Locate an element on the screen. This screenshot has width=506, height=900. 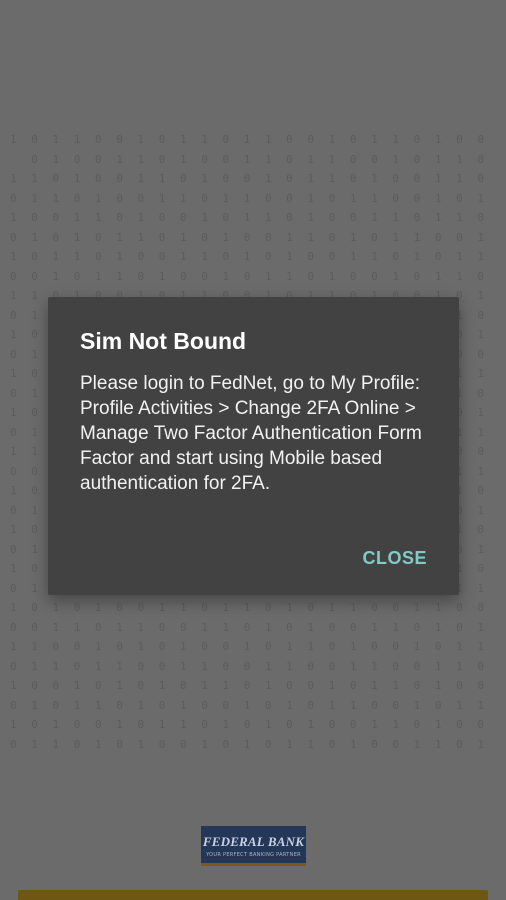
logo-tagline: YOUR PERFECT BANKING PARTNER is located at coordinates (253, 855).